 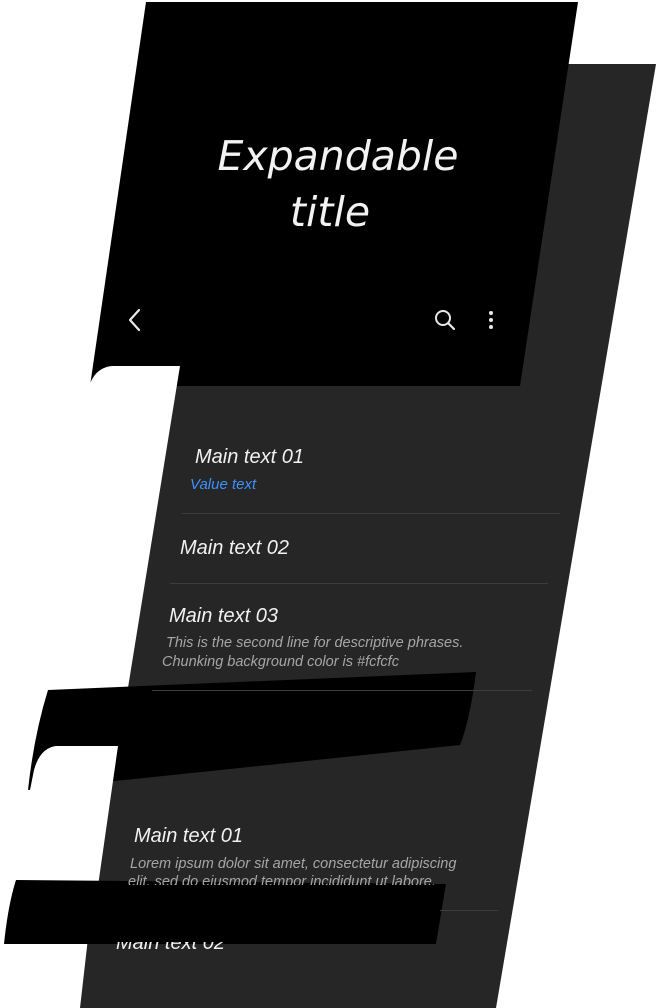 I want to click on search-icon, so click(x=445, y=320).